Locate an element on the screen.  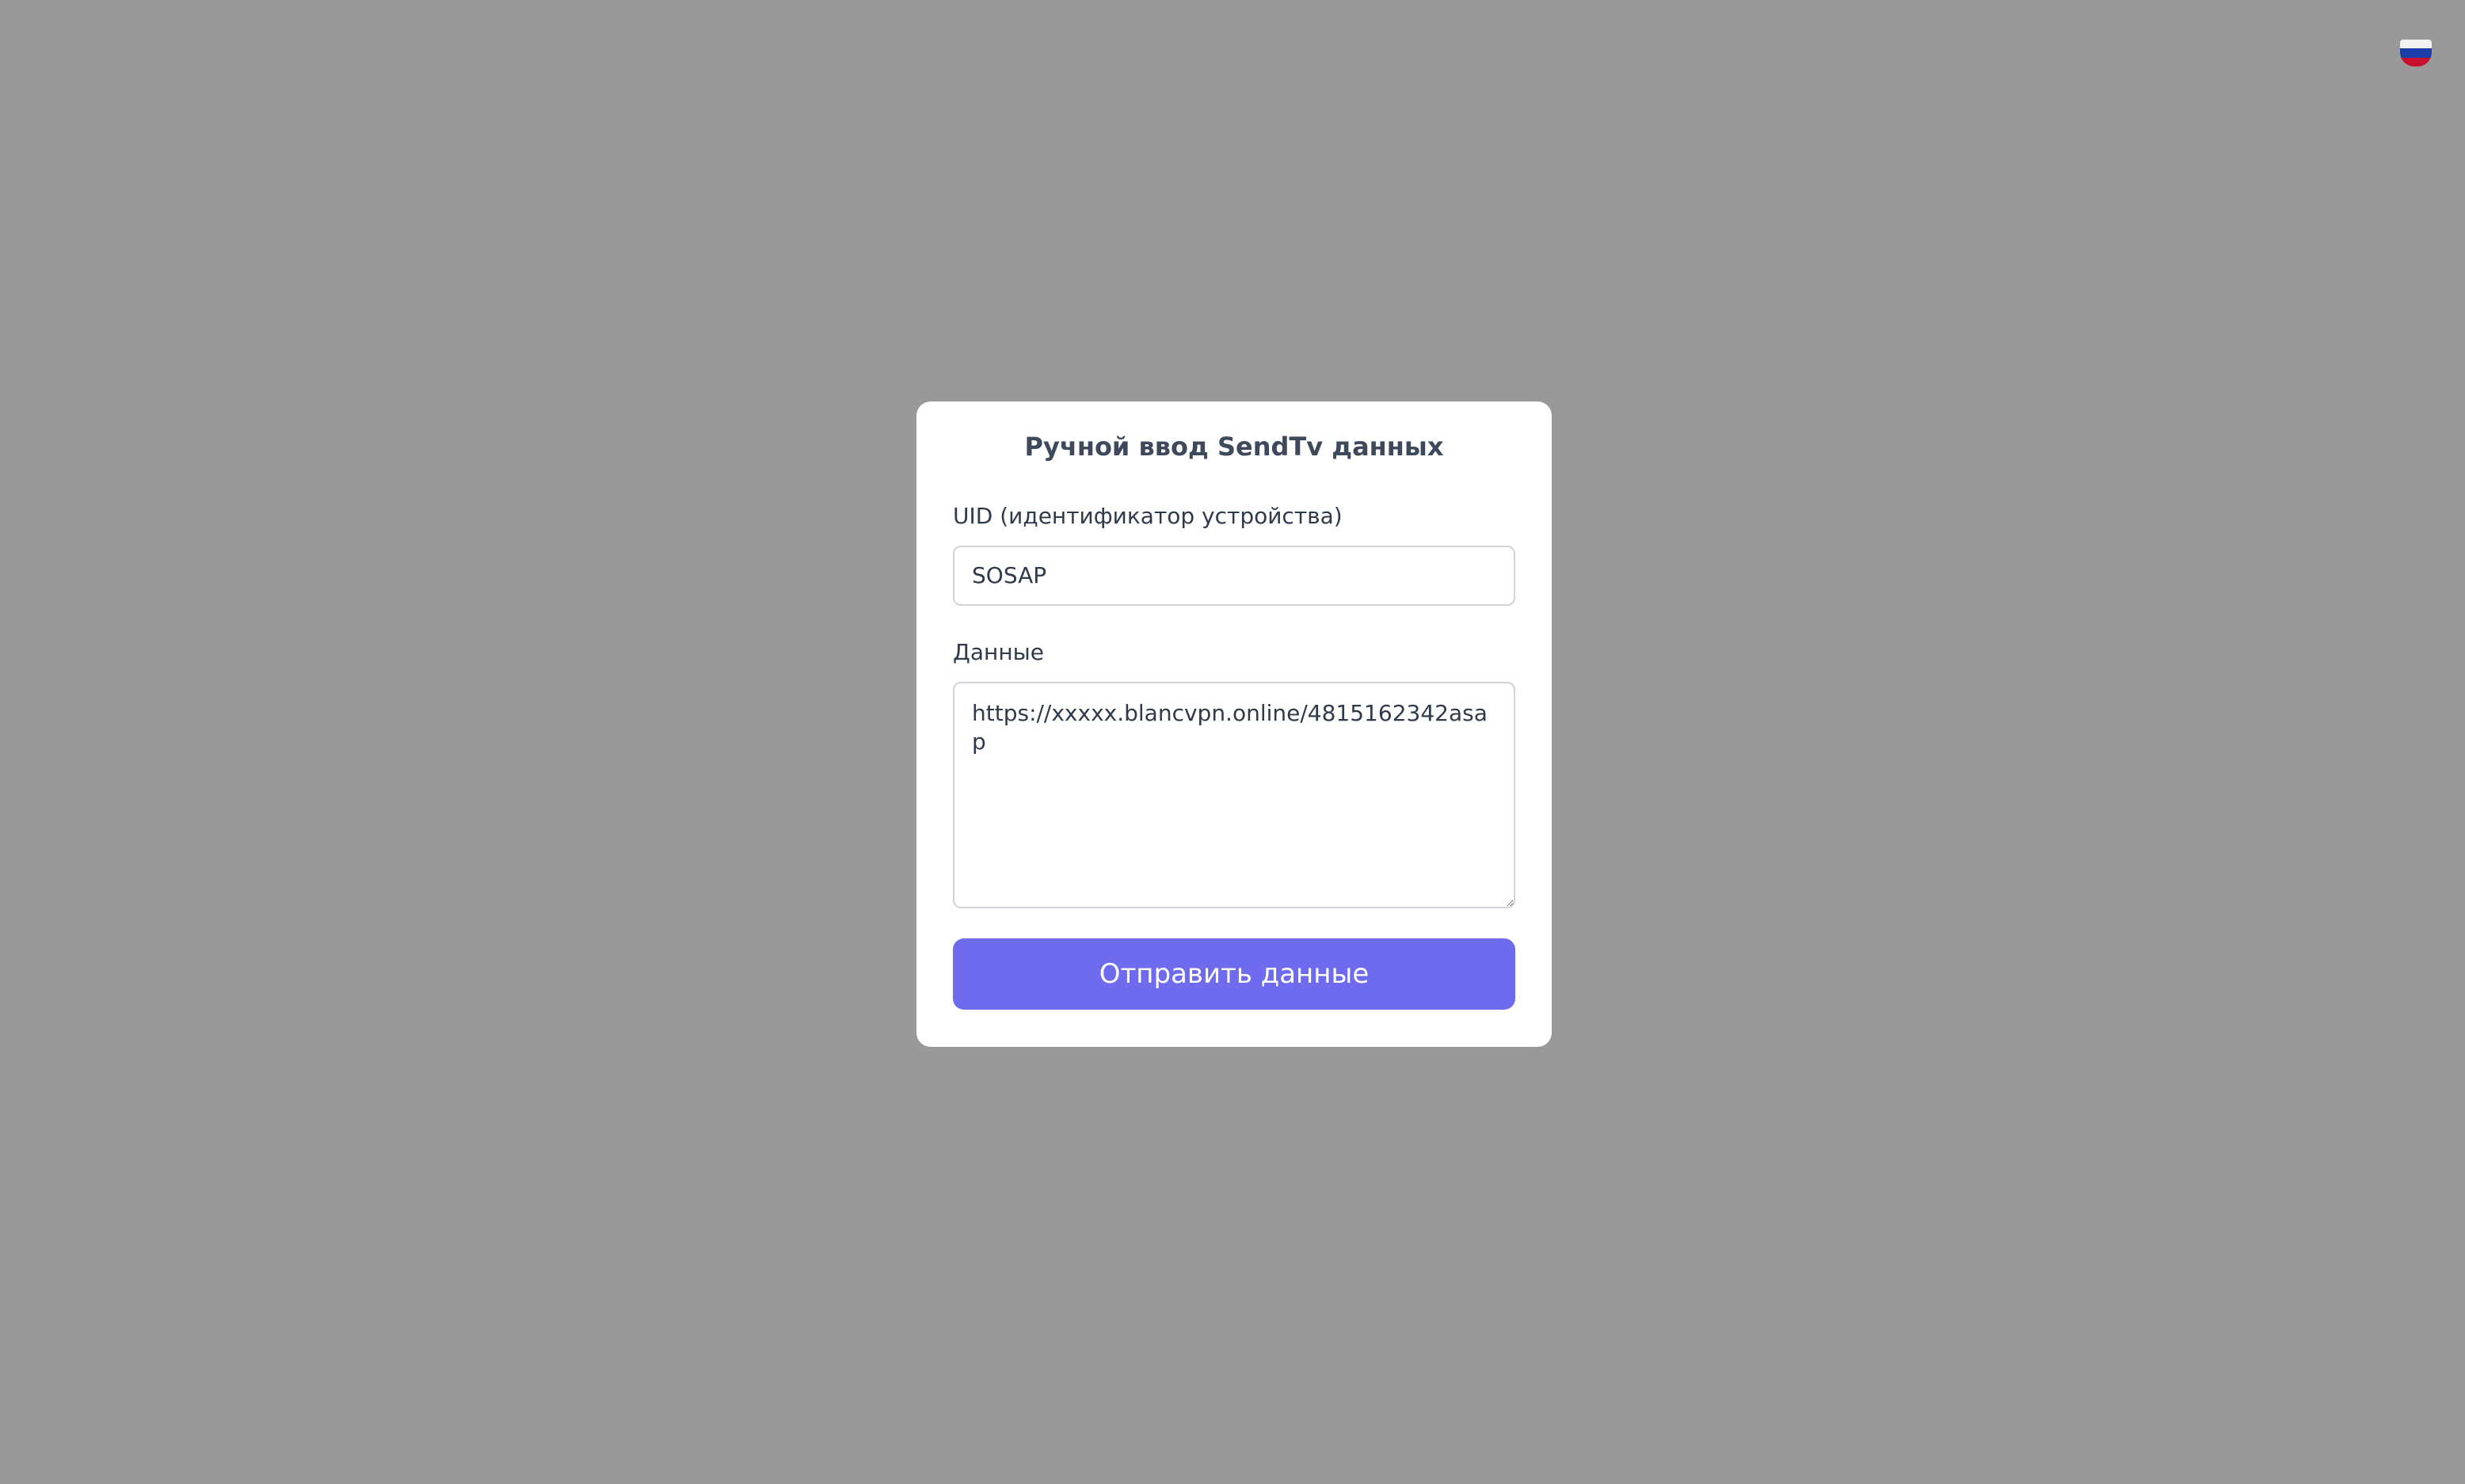
dialog-title: Ручной ввод SendTv данных is located at coordinates (1234, 447).